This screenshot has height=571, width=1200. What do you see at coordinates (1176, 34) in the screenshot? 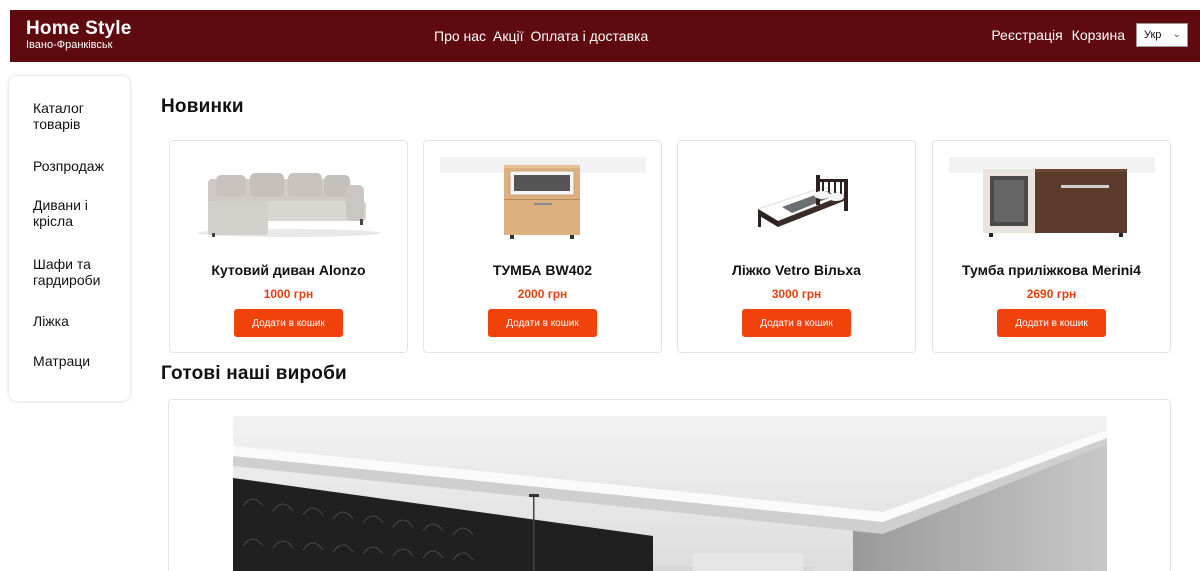
I see `chevron-down-icon: ⌄` at bounding box center [1176, 34].